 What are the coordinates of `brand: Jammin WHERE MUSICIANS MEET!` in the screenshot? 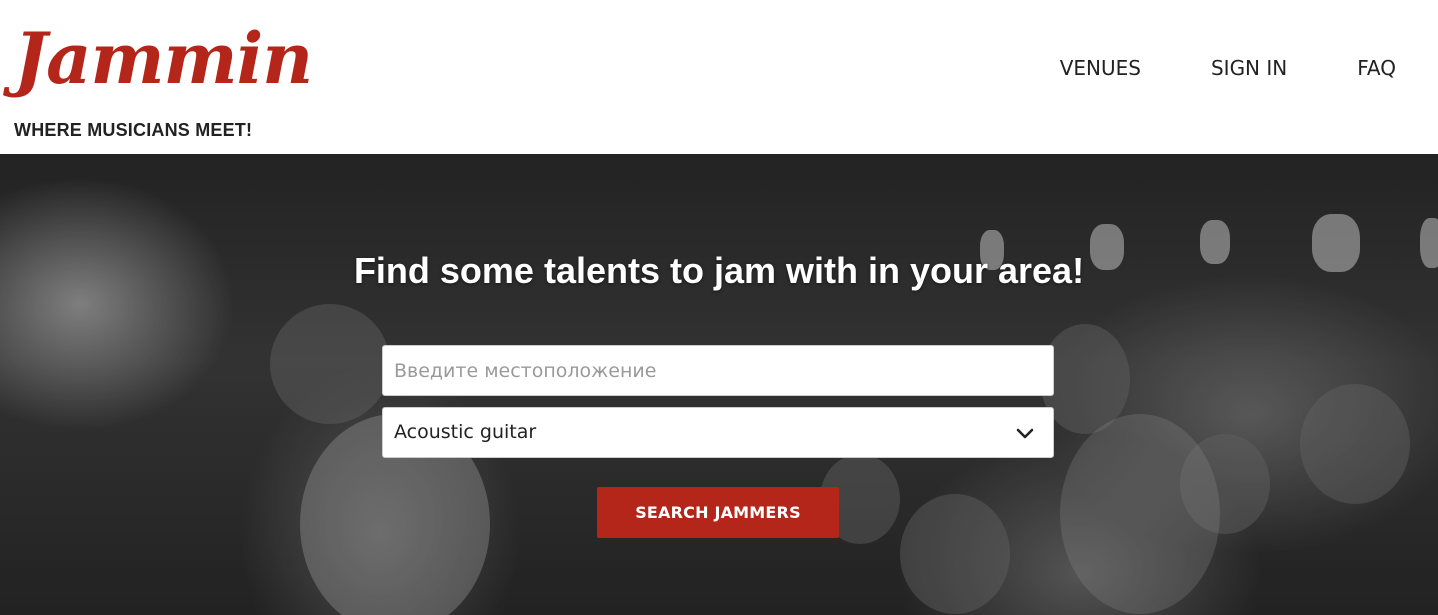 It's located at (163, 77).